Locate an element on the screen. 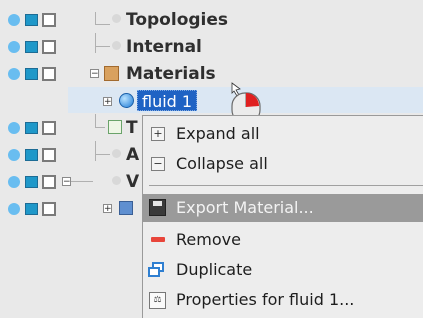 The image size is (423, 318). item-icon is located at coordinates (126, 208).